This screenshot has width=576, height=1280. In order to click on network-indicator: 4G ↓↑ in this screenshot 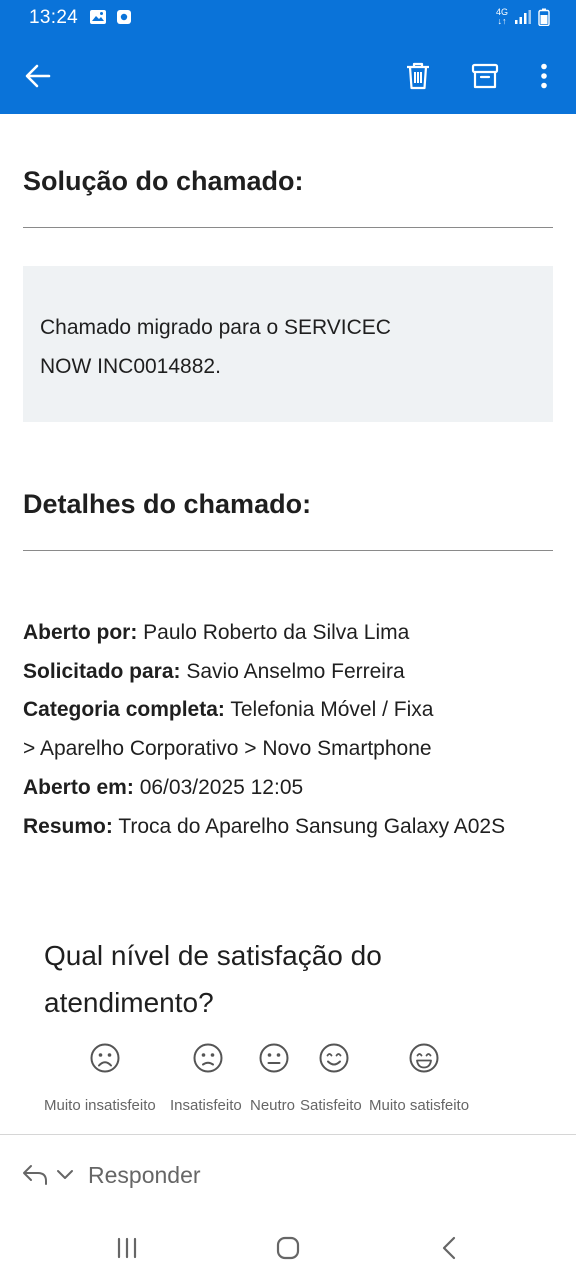, I will do `click(502, 17)`.